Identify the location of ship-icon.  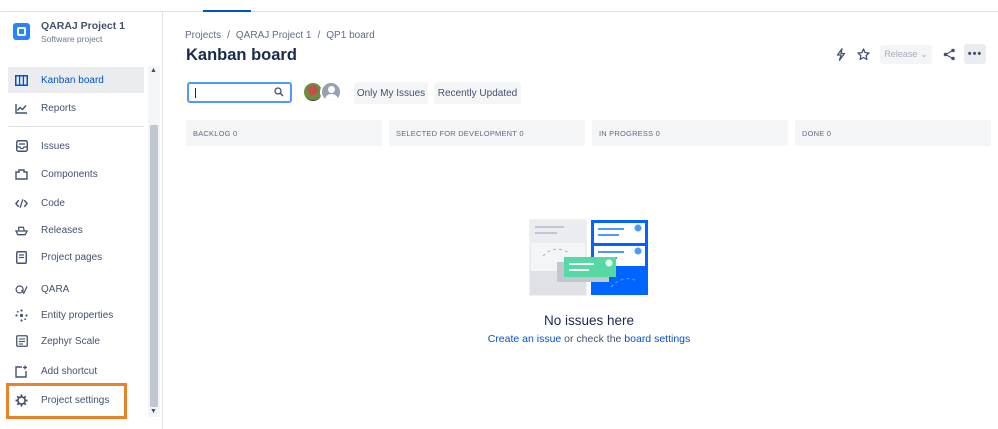
(21, 230).